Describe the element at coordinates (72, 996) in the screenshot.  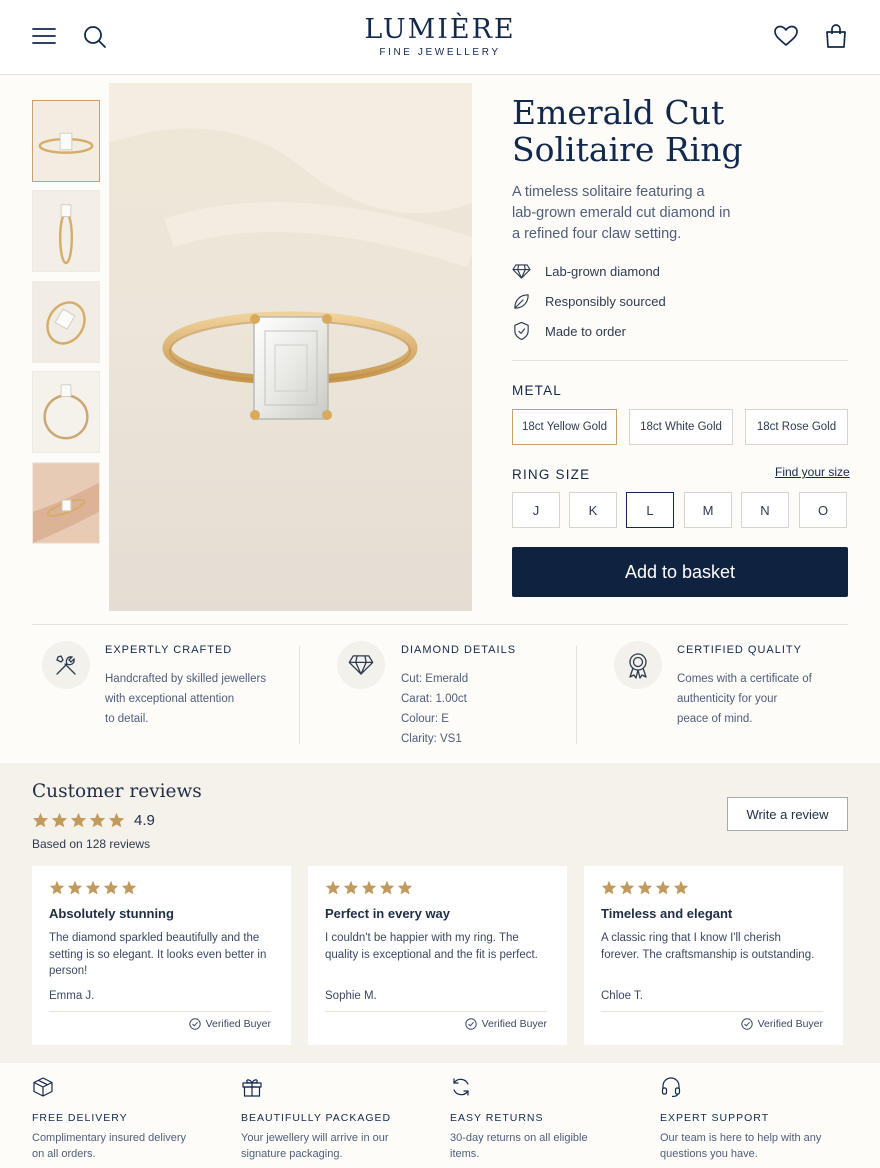
I see `review-author: Emma J.` at that location.